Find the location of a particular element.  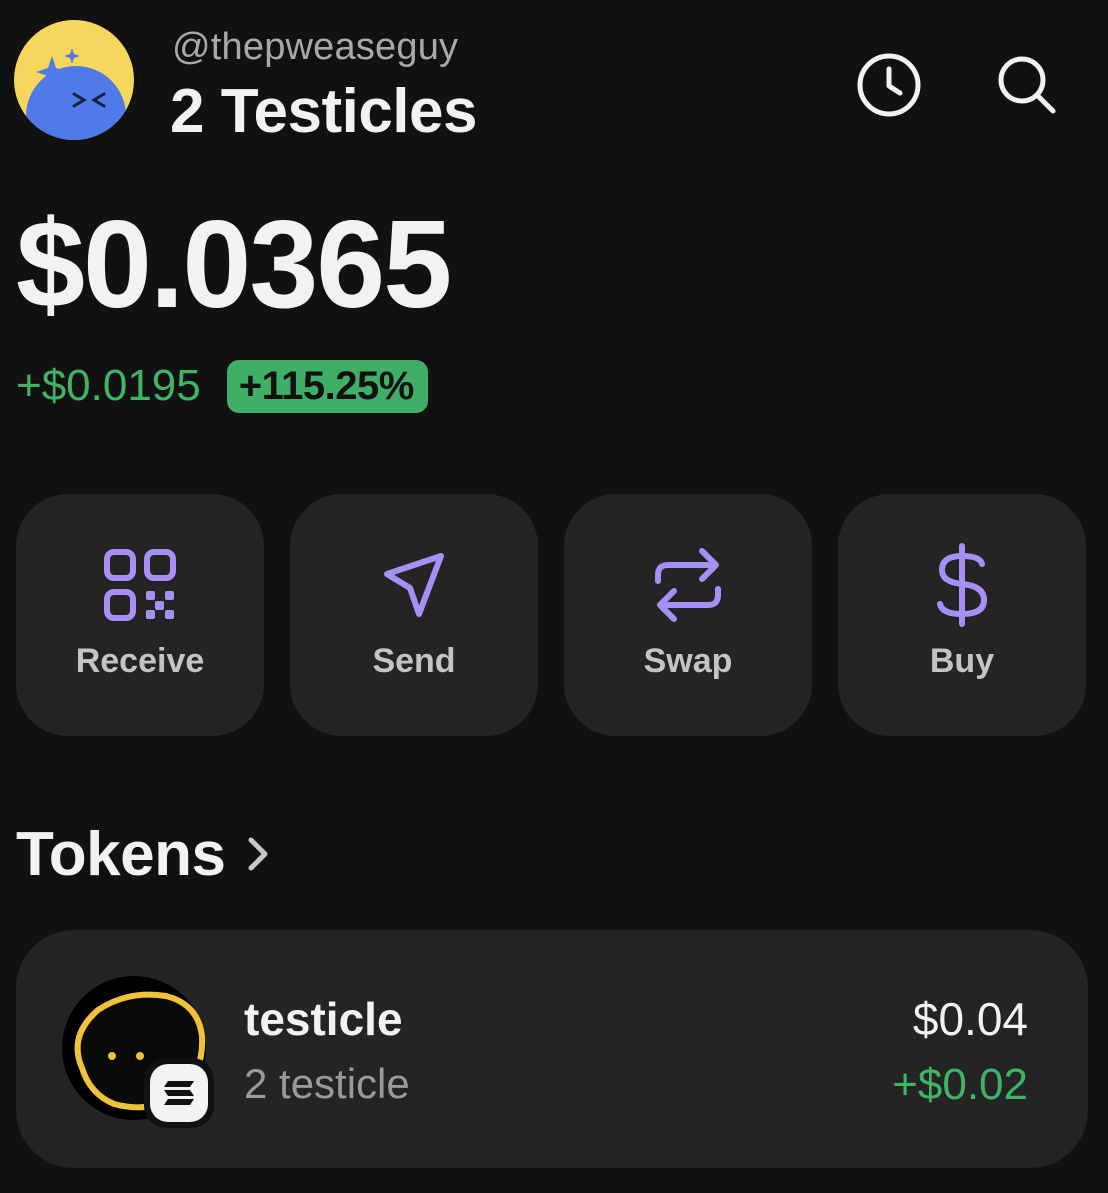

paper-plane-icon is located at coordinates (414, 585).